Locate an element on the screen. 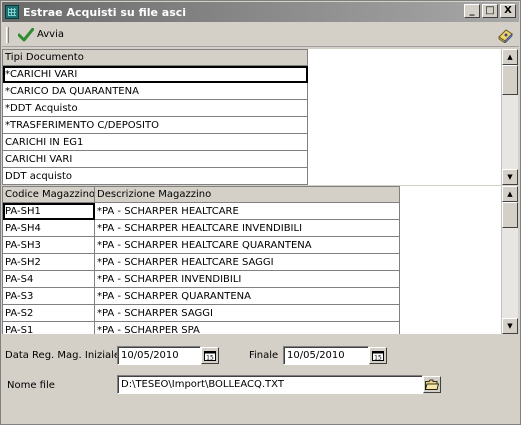 Image resolution: width=521 pixels, height=425 pixels. start-date-label: Data Reg. Mag. Iniziale is located at coordinates (63, 355).